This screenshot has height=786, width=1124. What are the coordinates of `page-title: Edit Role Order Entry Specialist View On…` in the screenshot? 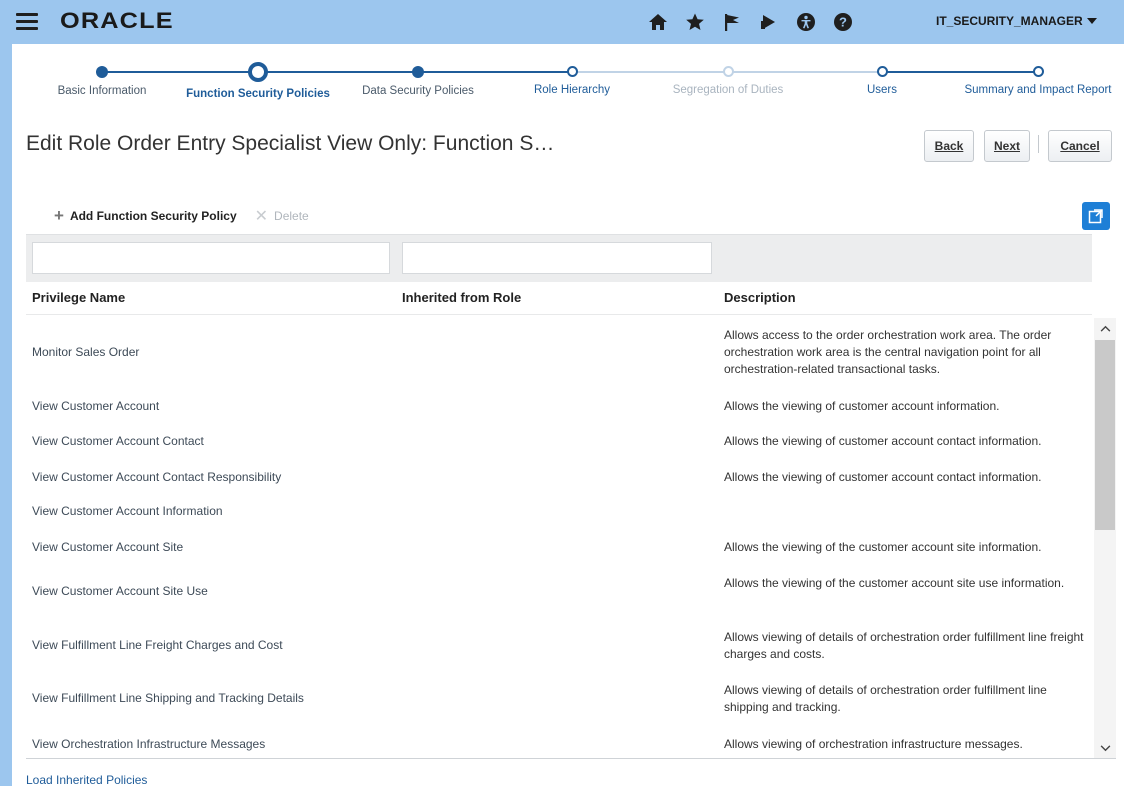 It's located at (290, 143).